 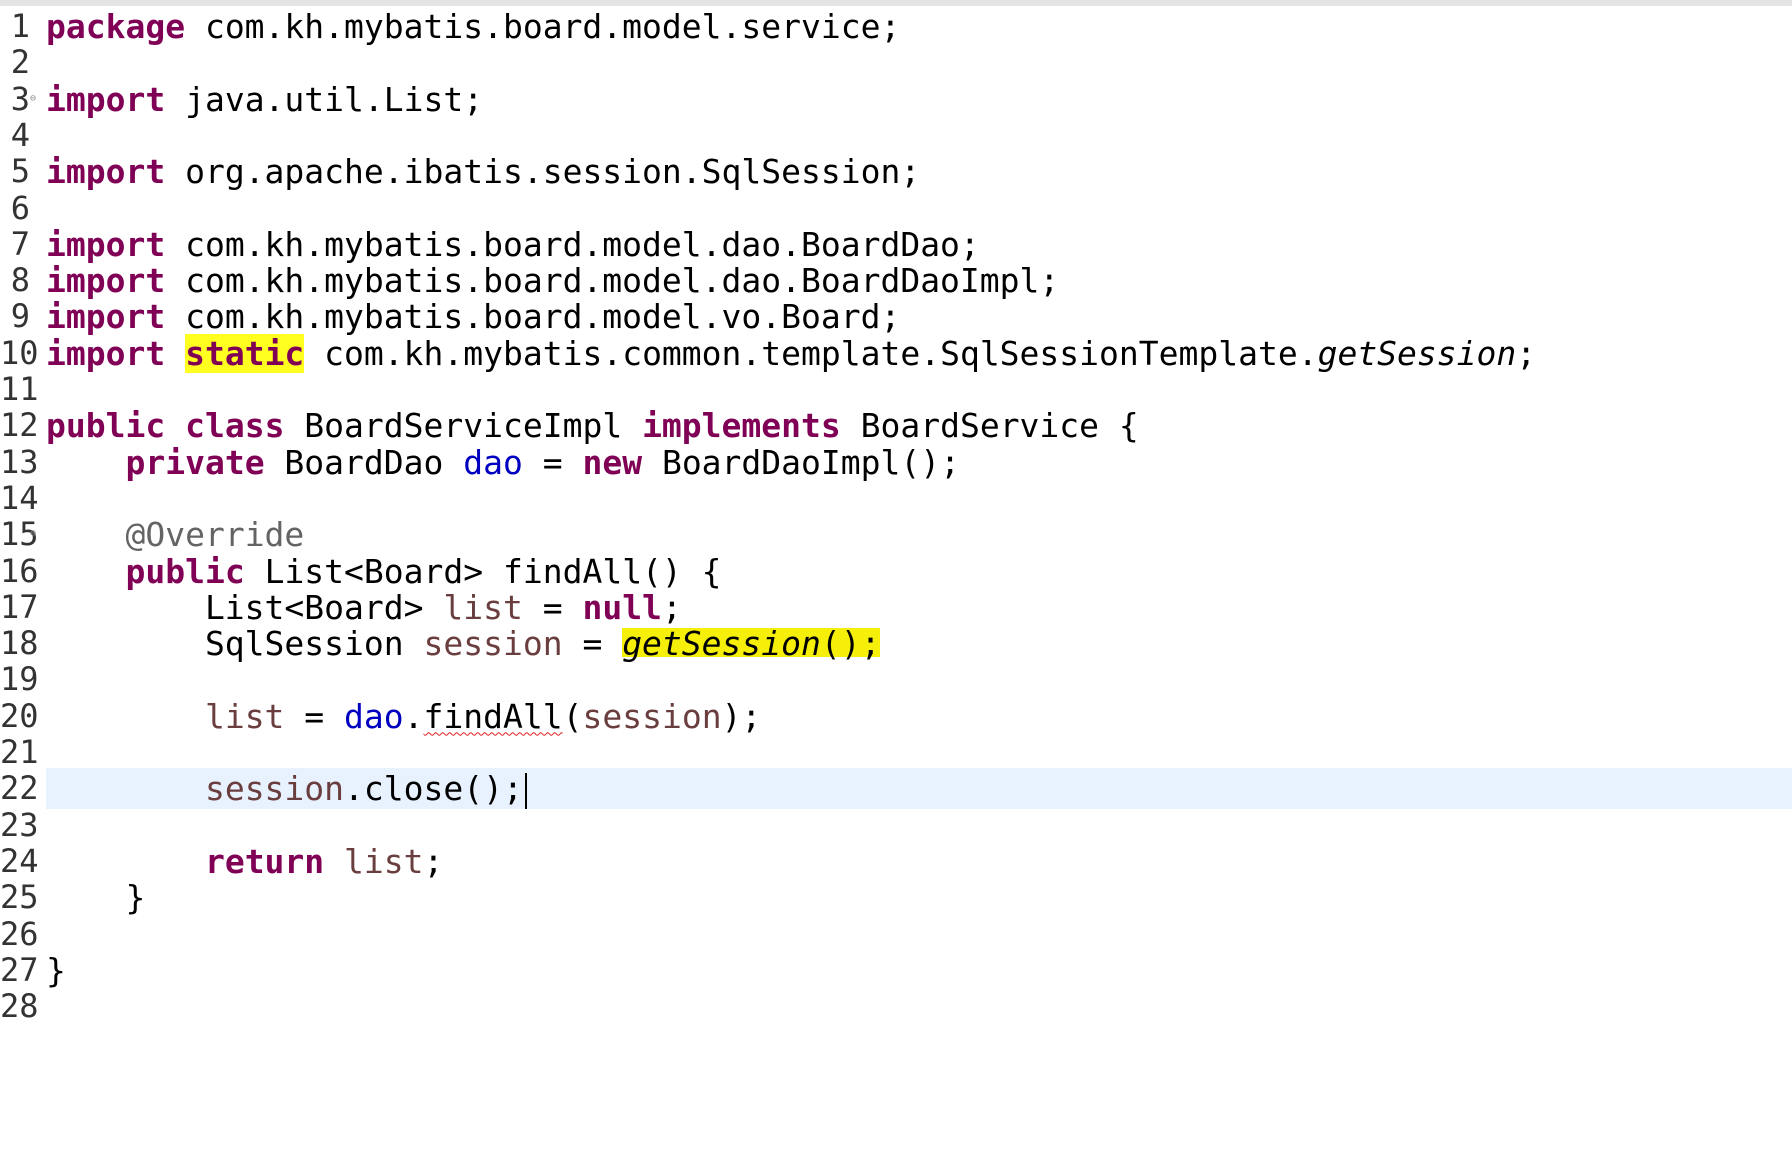 I want to click on code-token: dao, so click(x=374, y=716).